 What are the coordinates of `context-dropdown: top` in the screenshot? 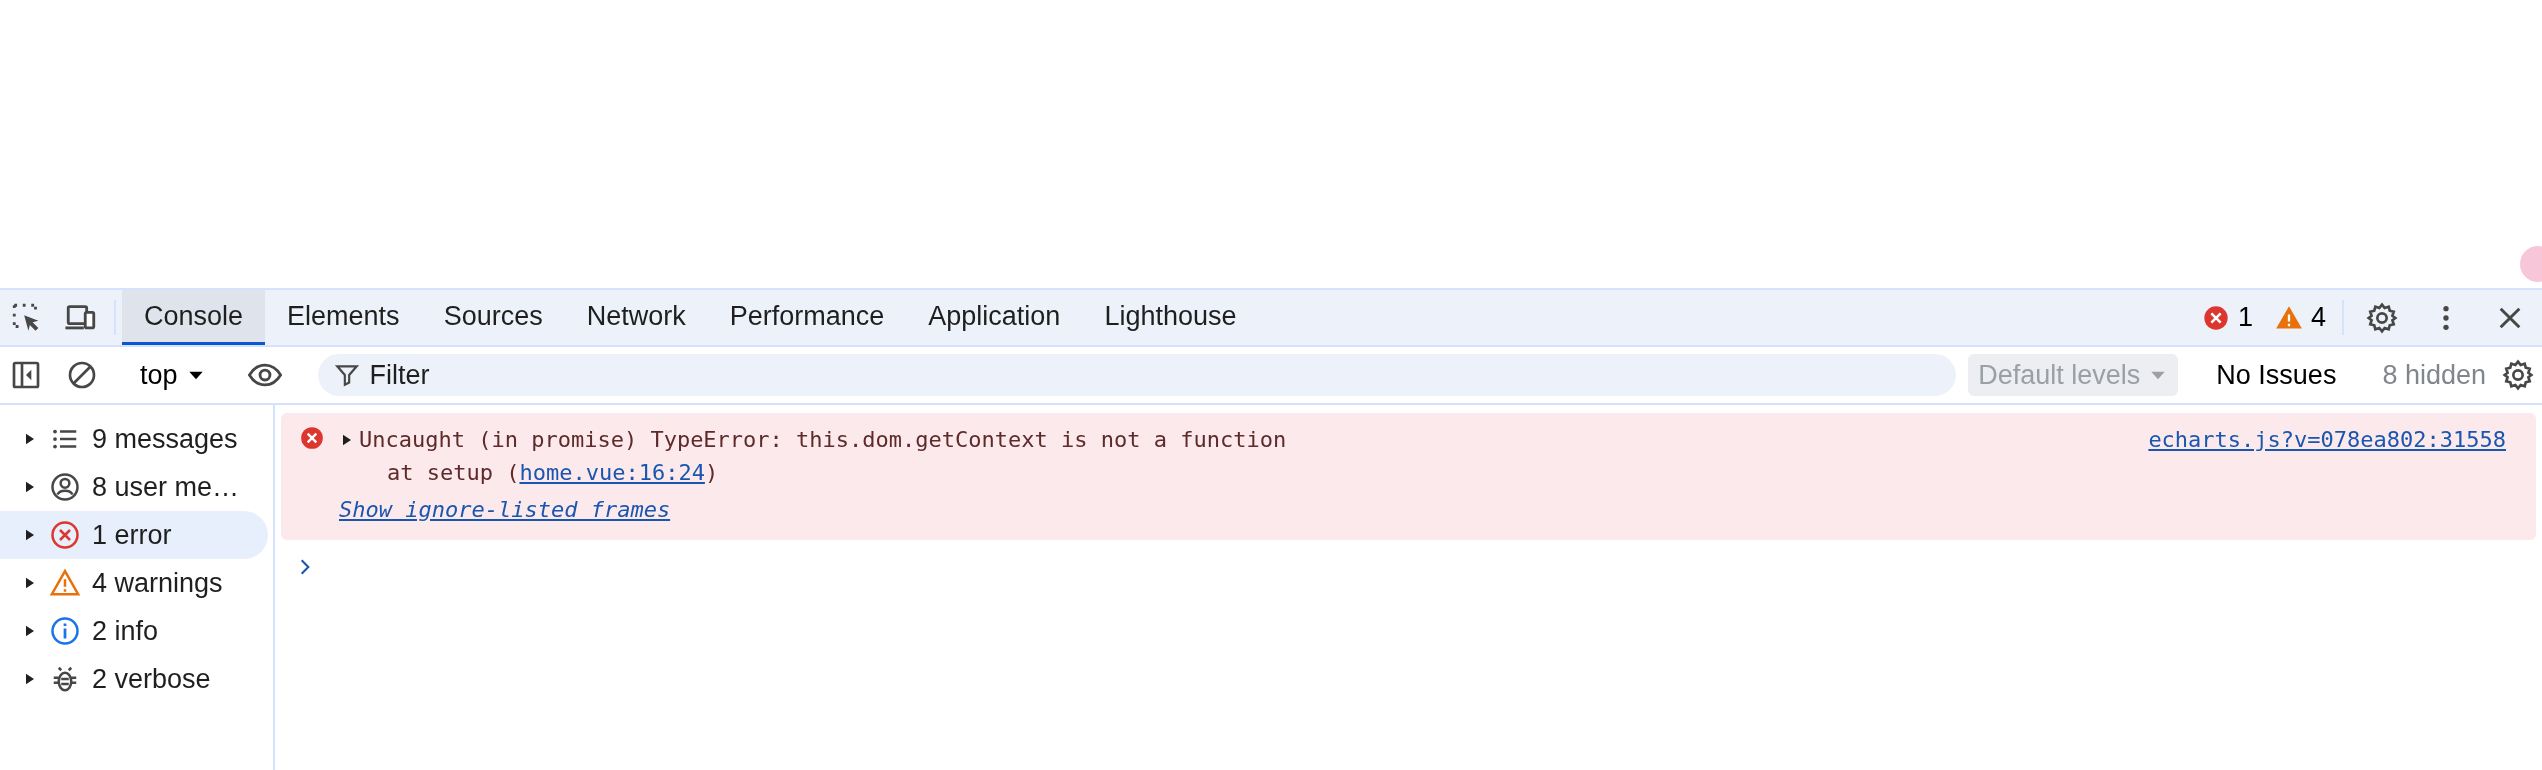 It's located at (173, 375).